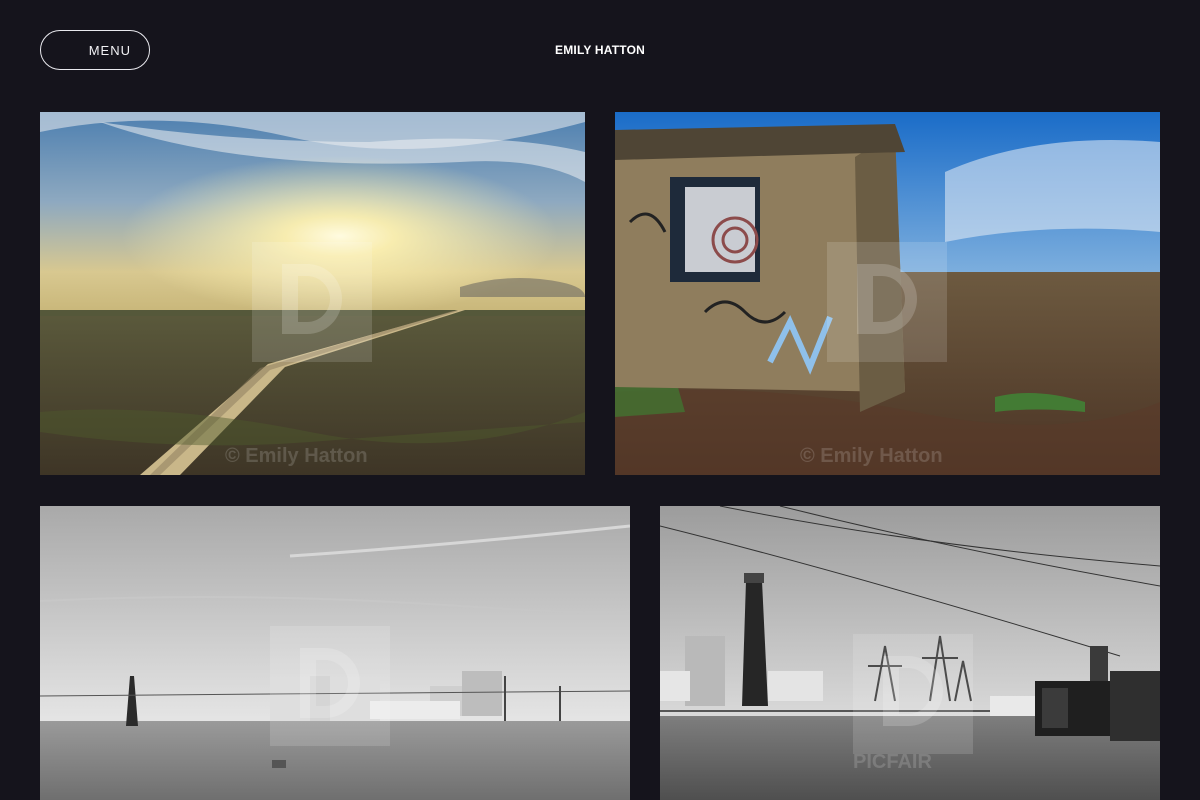  I want to click on site-header: MENU EMILY HATTON, so click(600, 50).